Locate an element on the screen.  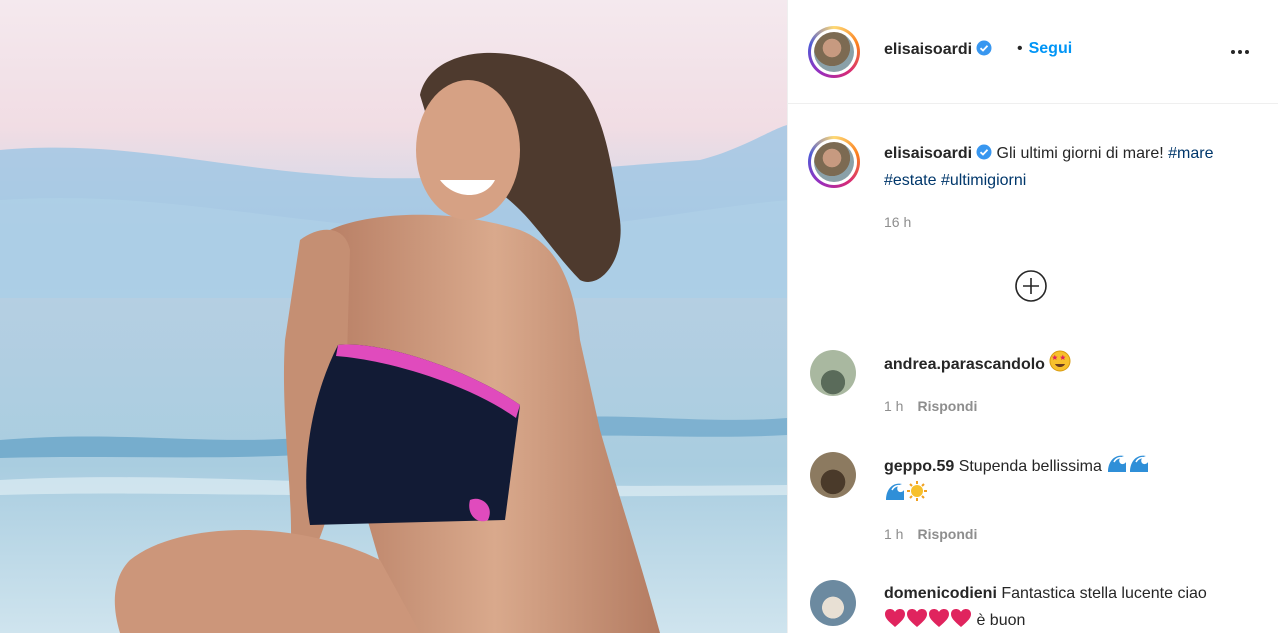
caption-avatar is located at coordinates (834, 162).